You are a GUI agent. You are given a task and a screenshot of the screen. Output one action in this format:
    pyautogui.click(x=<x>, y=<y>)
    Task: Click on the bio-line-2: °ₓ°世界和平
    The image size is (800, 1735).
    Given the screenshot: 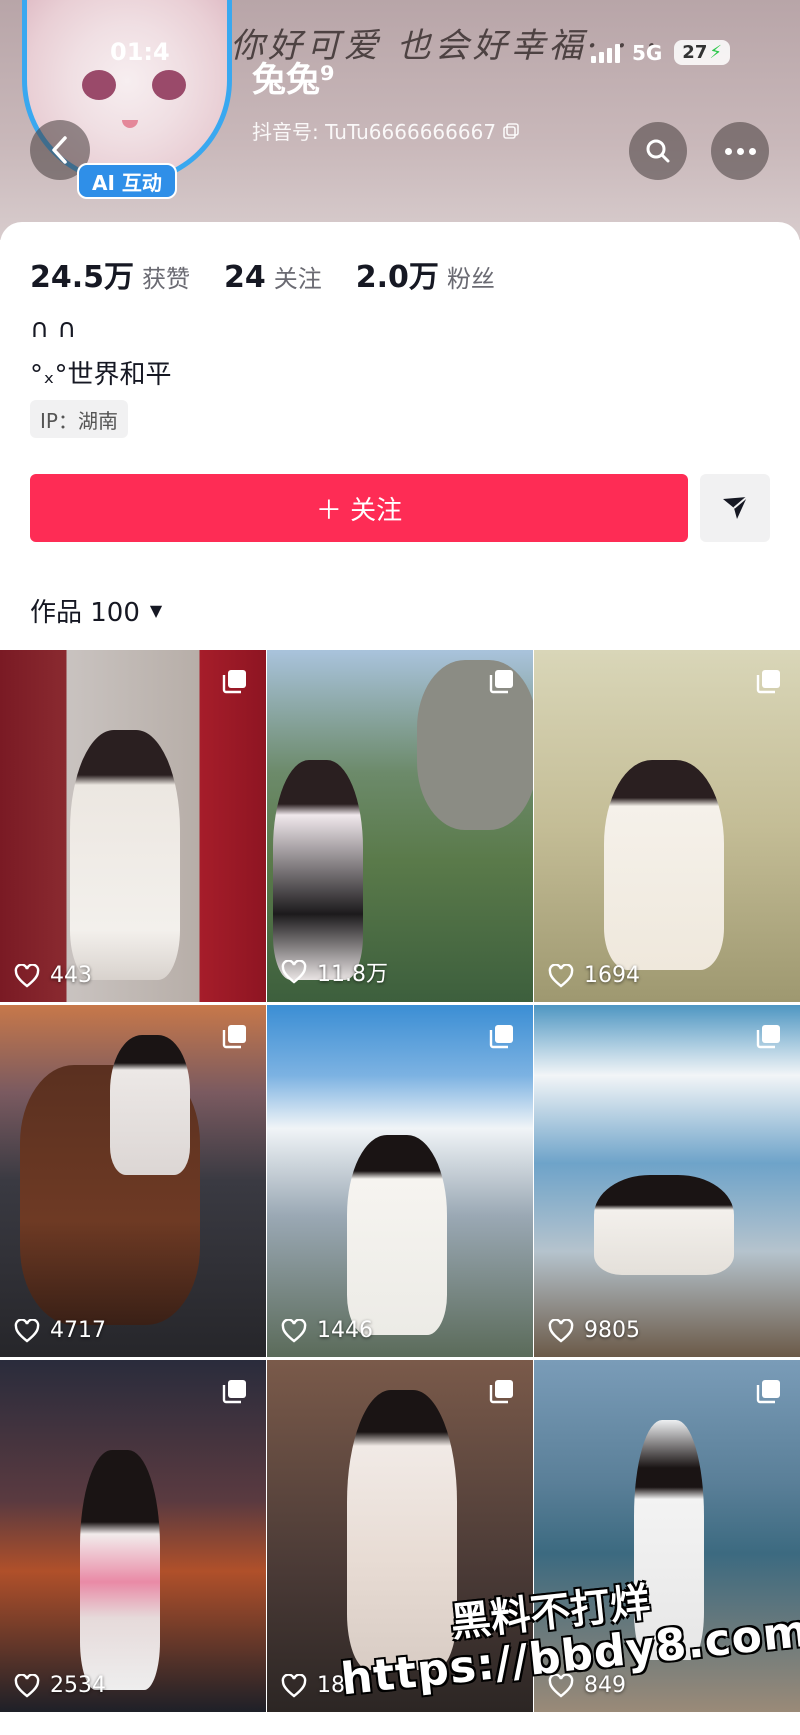 What is the action you would take?
    pyautogui.click(x=101, y=375)
    